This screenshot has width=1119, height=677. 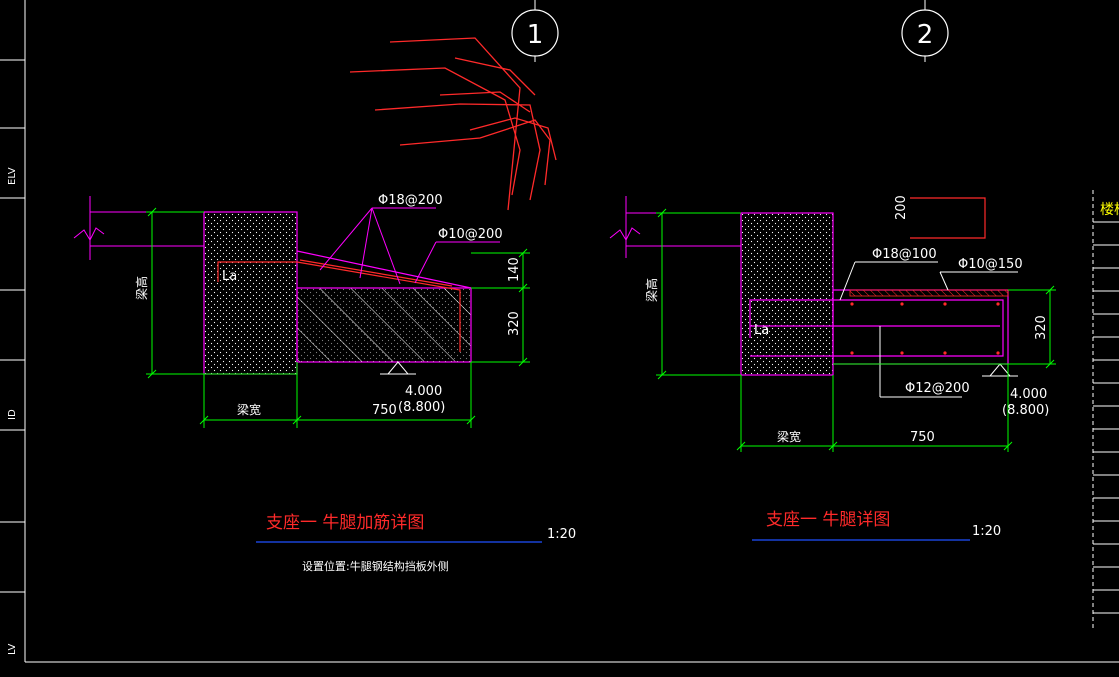 What do you see at coordinates (410, 200) in the screenshot?
I see `detail1-rebar-label-1: Φ18@200` at bounding box center [410, 200].